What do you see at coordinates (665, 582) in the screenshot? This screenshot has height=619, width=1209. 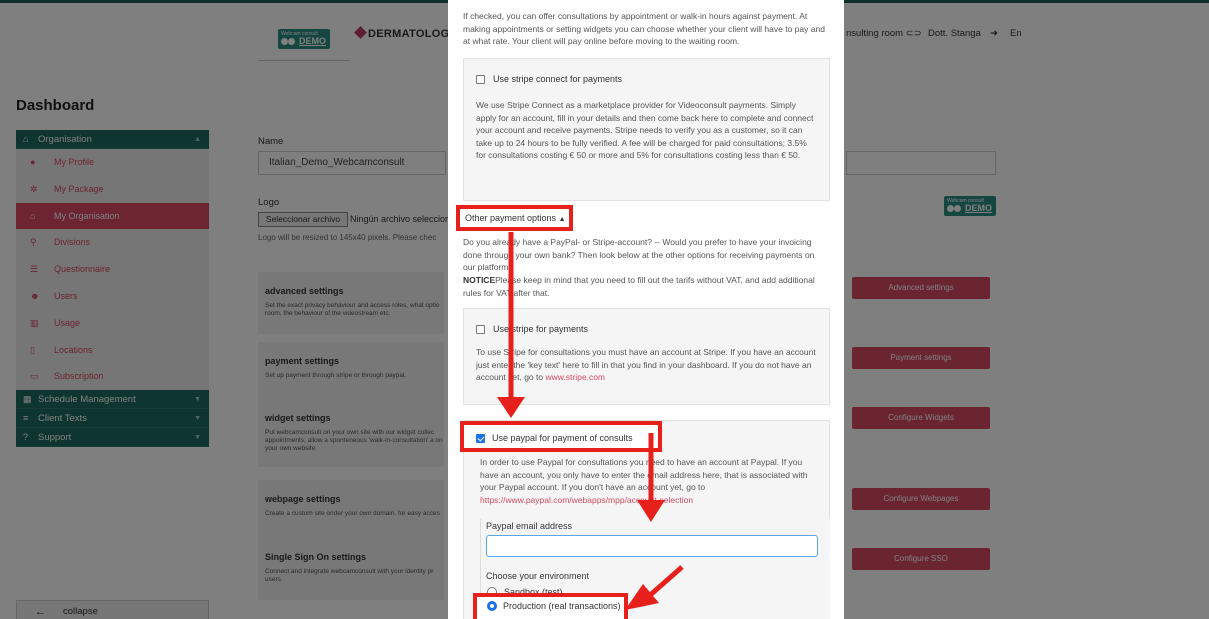 I see `arrow-line` at bounding box center [665, 582].